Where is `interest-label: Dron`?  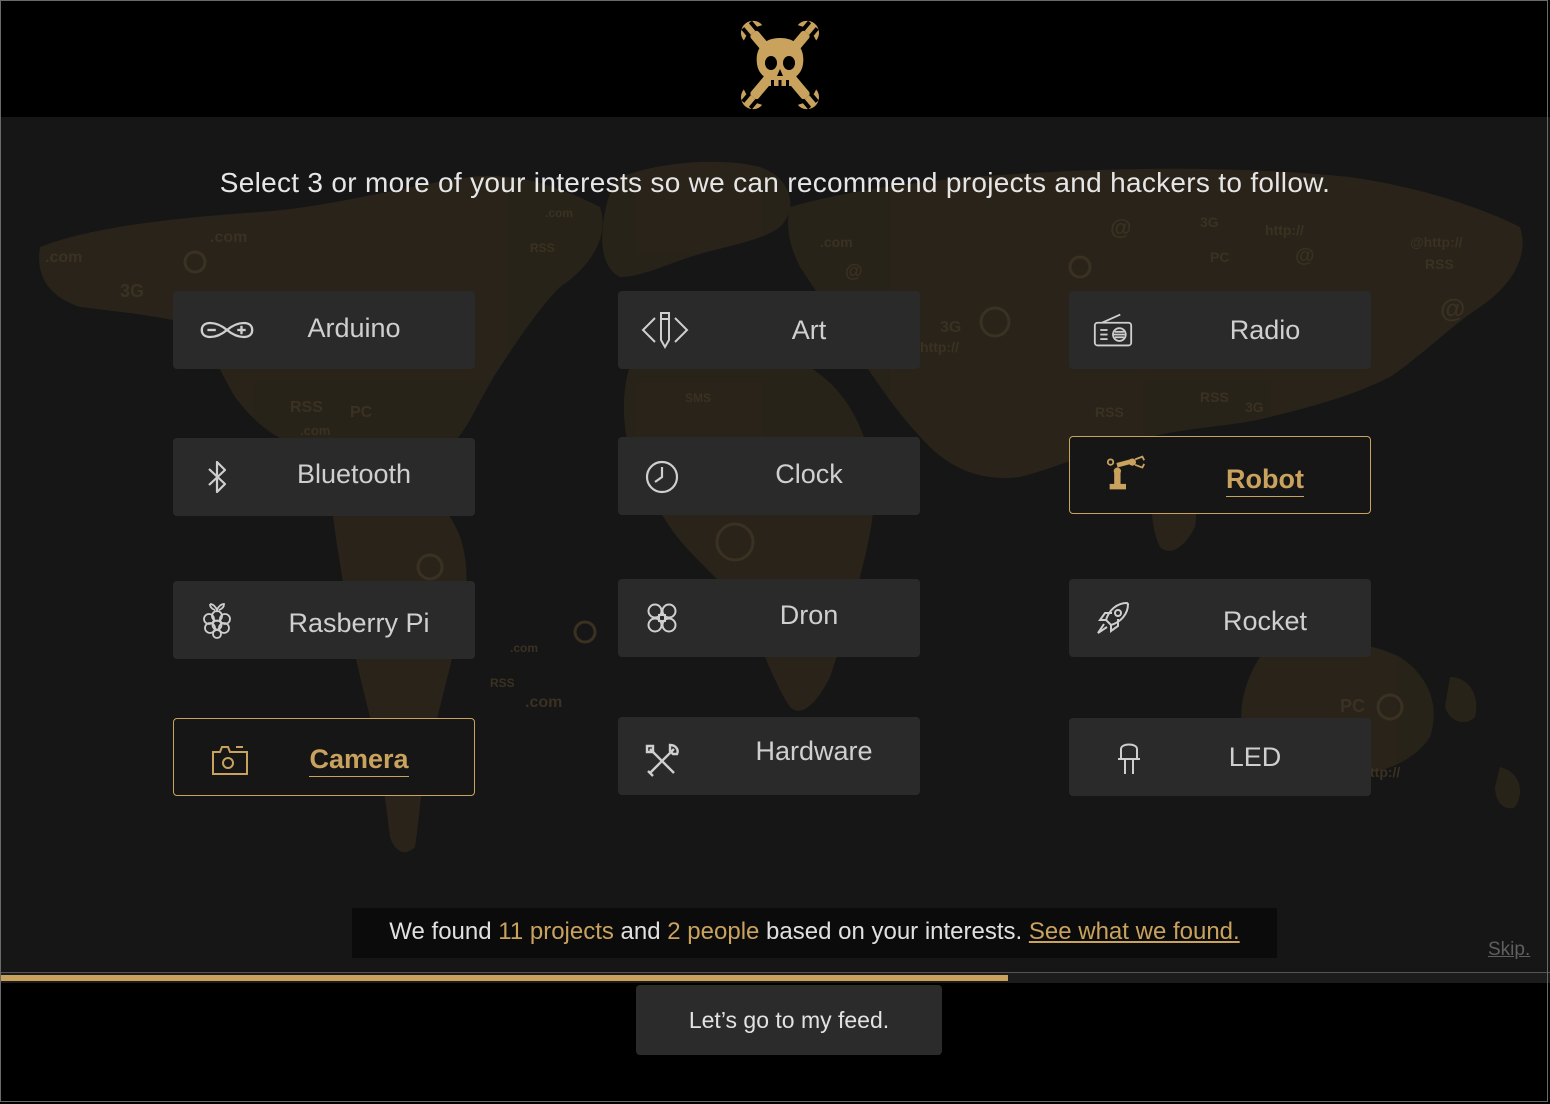
interest-label: Dron is located at coordinates (809, 615).